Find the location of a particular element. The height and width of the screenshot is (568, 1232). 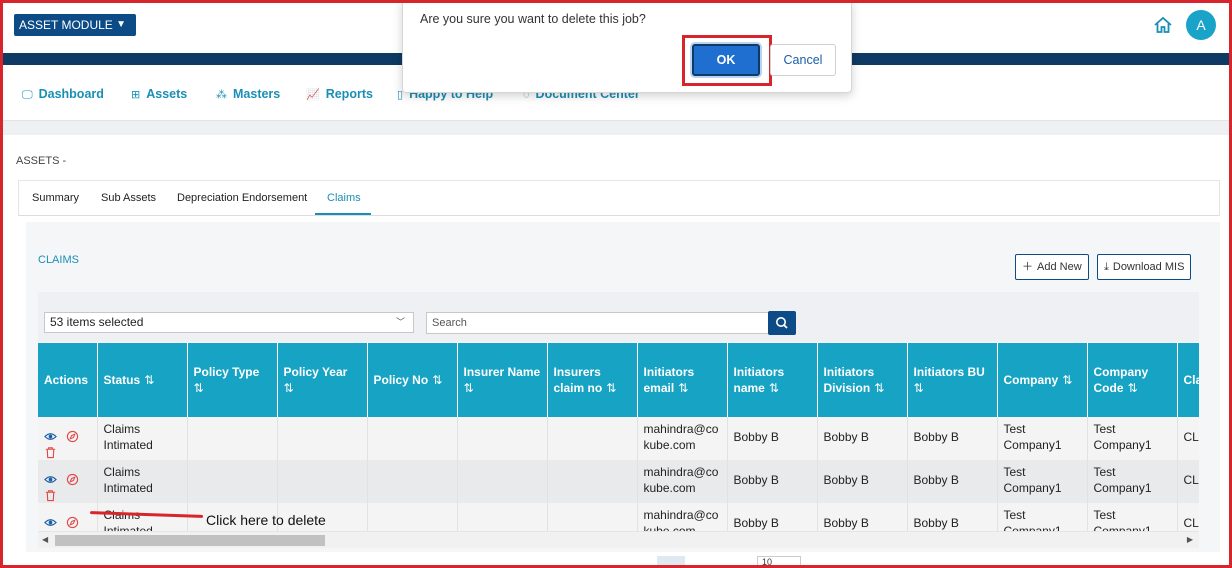

col-company-label: Company is located at coordinates (1031, 380).